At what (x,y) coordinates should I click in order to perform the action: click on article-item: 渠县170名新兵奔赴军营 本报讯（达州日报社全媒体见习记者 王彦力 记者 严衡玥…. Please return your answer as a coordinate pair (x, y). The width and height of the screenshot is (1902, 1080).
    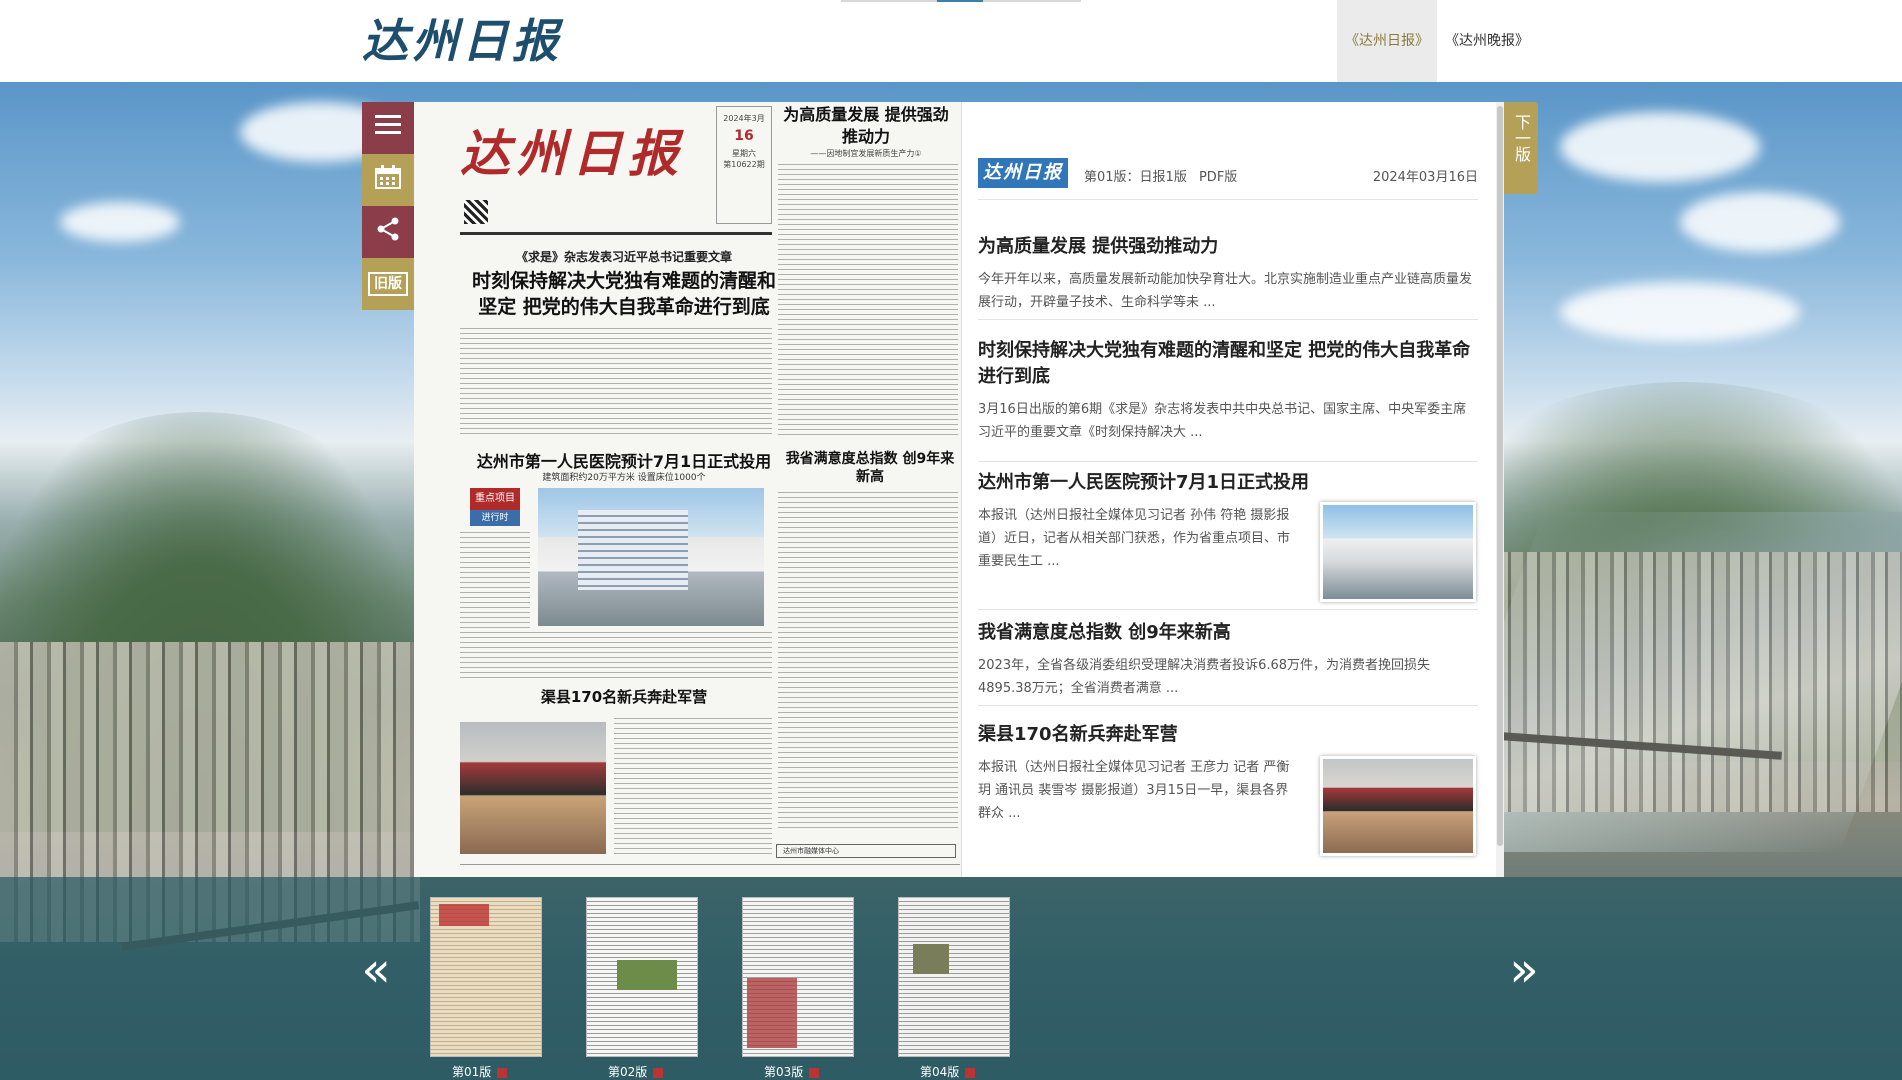
    Looking at the image, I should click on (1228, 799).